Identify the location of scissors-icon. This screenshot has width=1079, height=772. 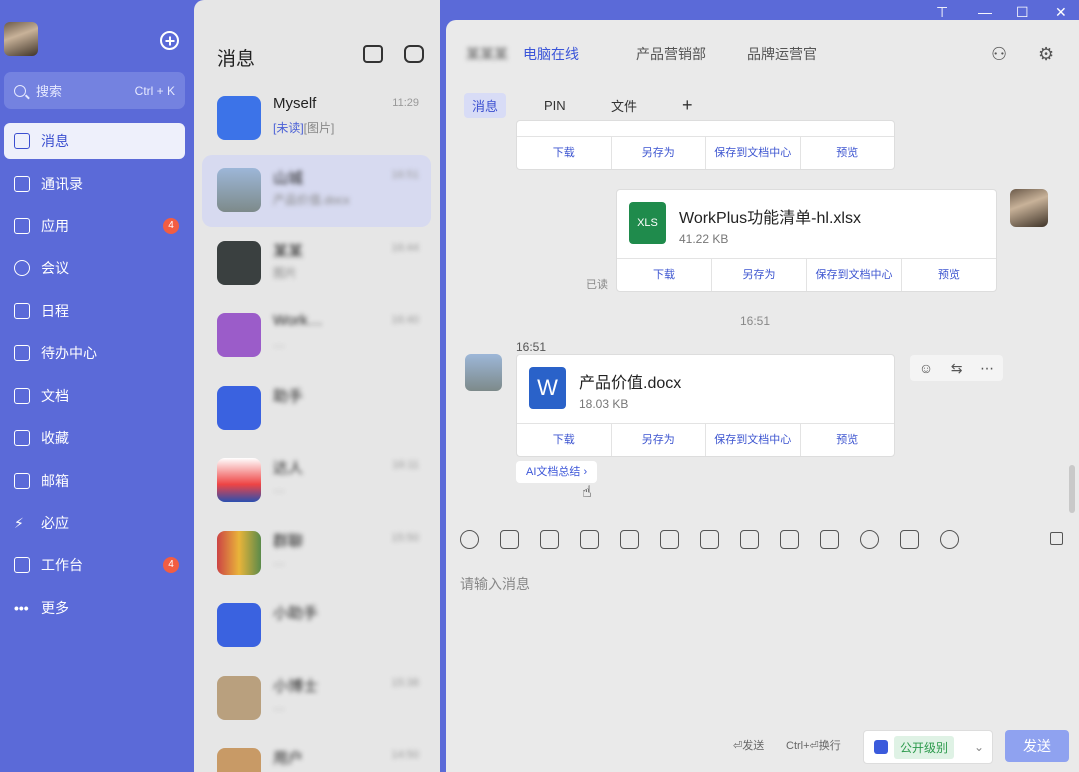
(509, 539).